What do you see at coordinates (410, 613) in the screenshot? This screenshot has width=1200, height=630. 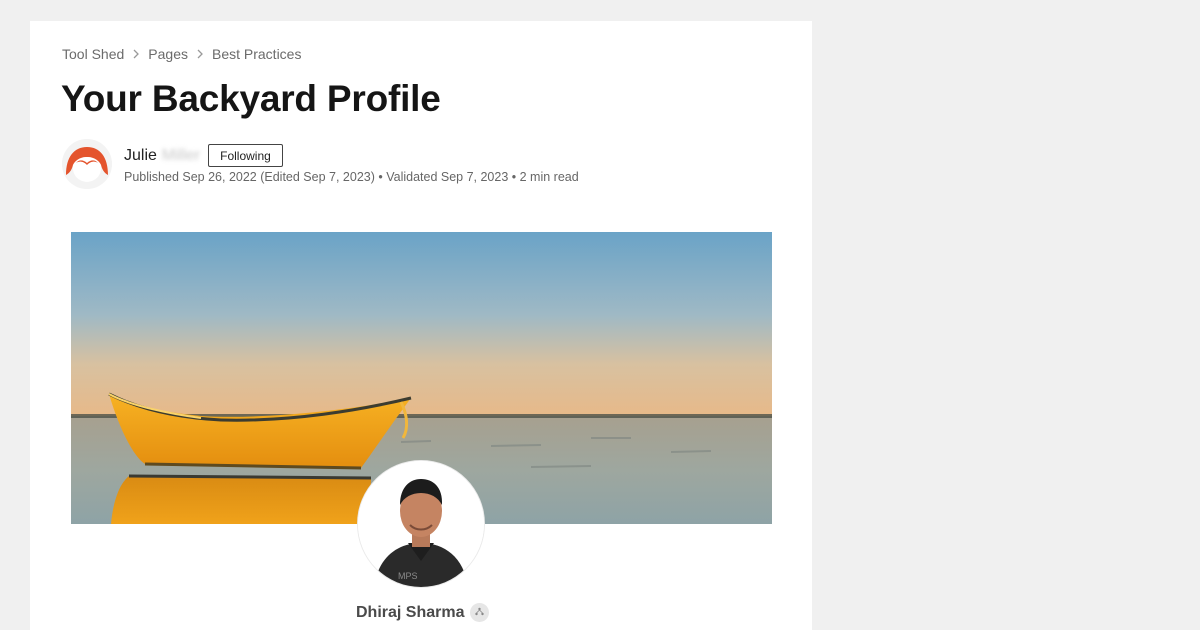 I see `profile-name: Dhiraj Sharma` at bounding box center [410, 613].